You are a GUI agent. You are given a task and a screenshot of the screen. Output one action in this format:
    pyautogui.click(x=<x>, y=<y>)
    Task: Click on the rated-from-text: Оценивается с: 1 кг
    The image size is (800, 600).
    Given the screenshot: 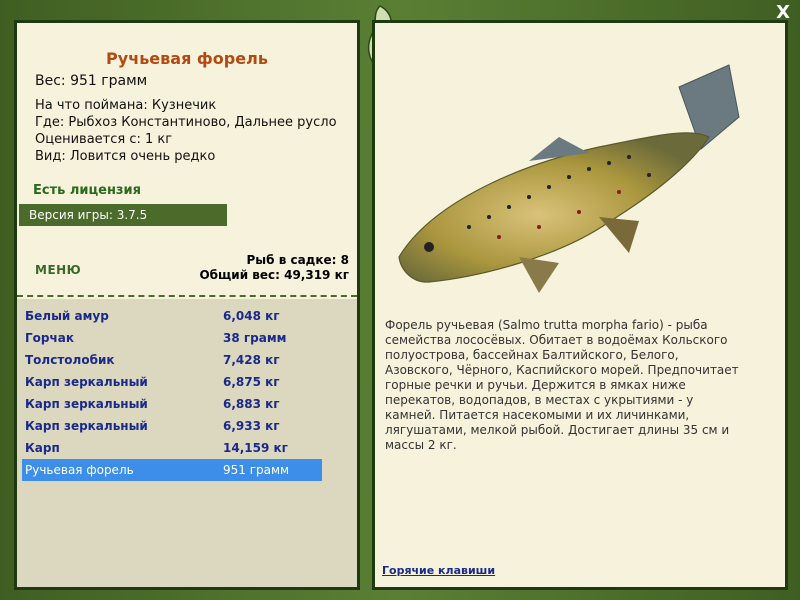 What is the action you would take?
    pyautogui.click(x=104, y=139)
    